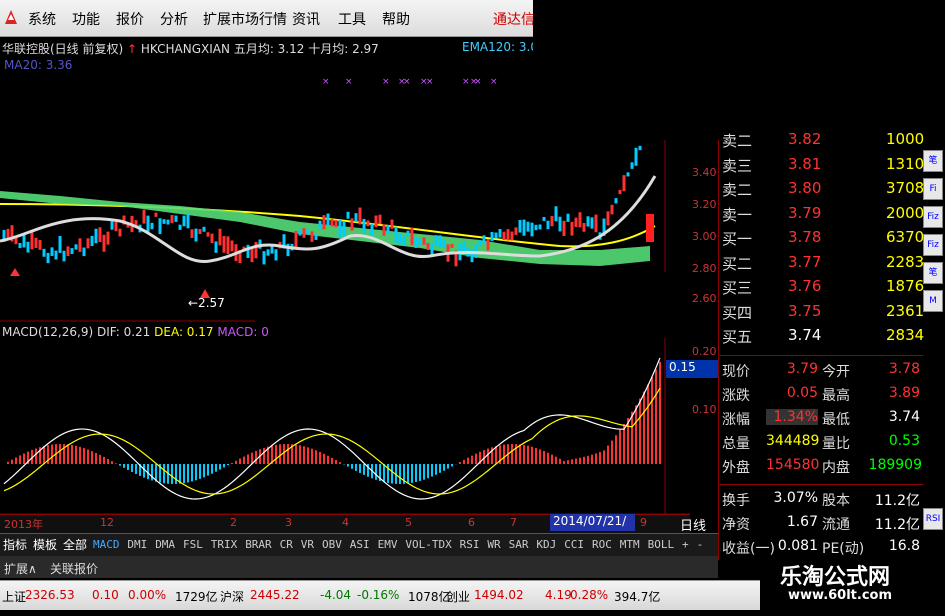 Image resolution: width=945 pixels, height=616 pixels. What do you see at coordinates (704, 298) in the screenshot?
I see `price-tick: 2.60` at bounding box center [704, 298].